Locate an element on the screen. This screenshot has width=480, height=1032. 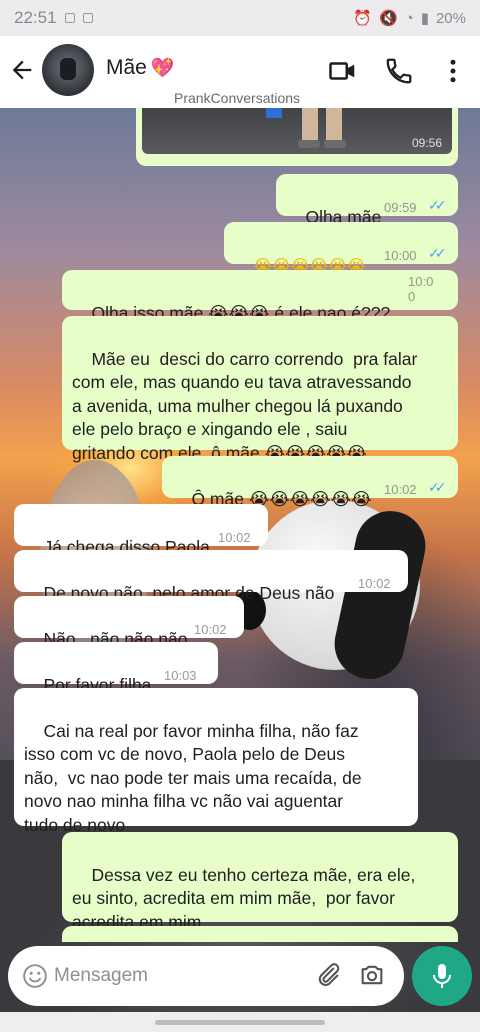
back-arrow-icon is located at coordinates (22, 70).